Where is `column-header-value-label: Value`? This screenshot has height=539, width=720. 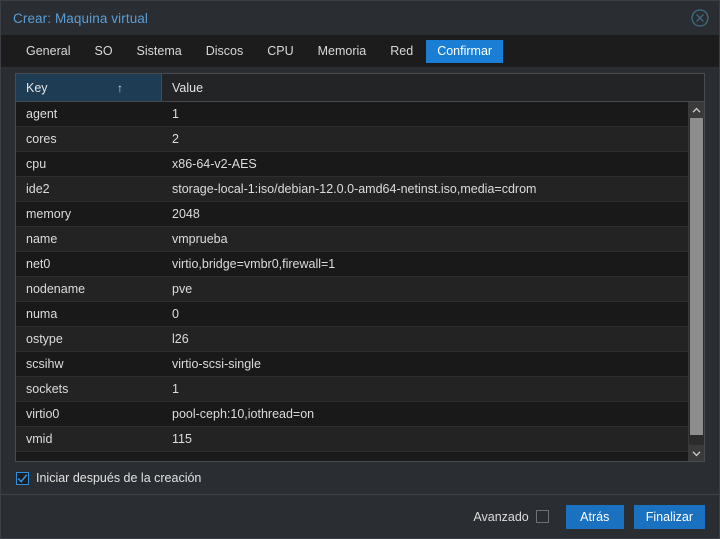 column-header-value-label: Value is located at coordinates (188, 87).